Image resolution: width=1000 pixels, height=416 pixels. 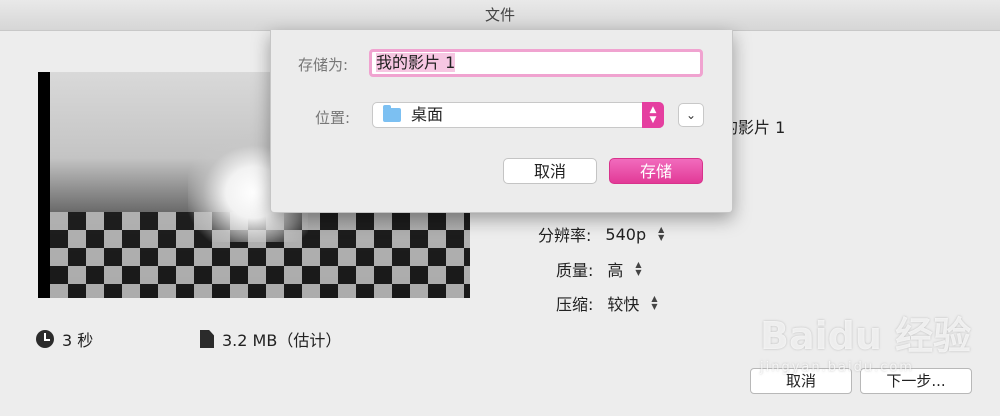 I want to click on clock-icon, so click(x=45, y=339).